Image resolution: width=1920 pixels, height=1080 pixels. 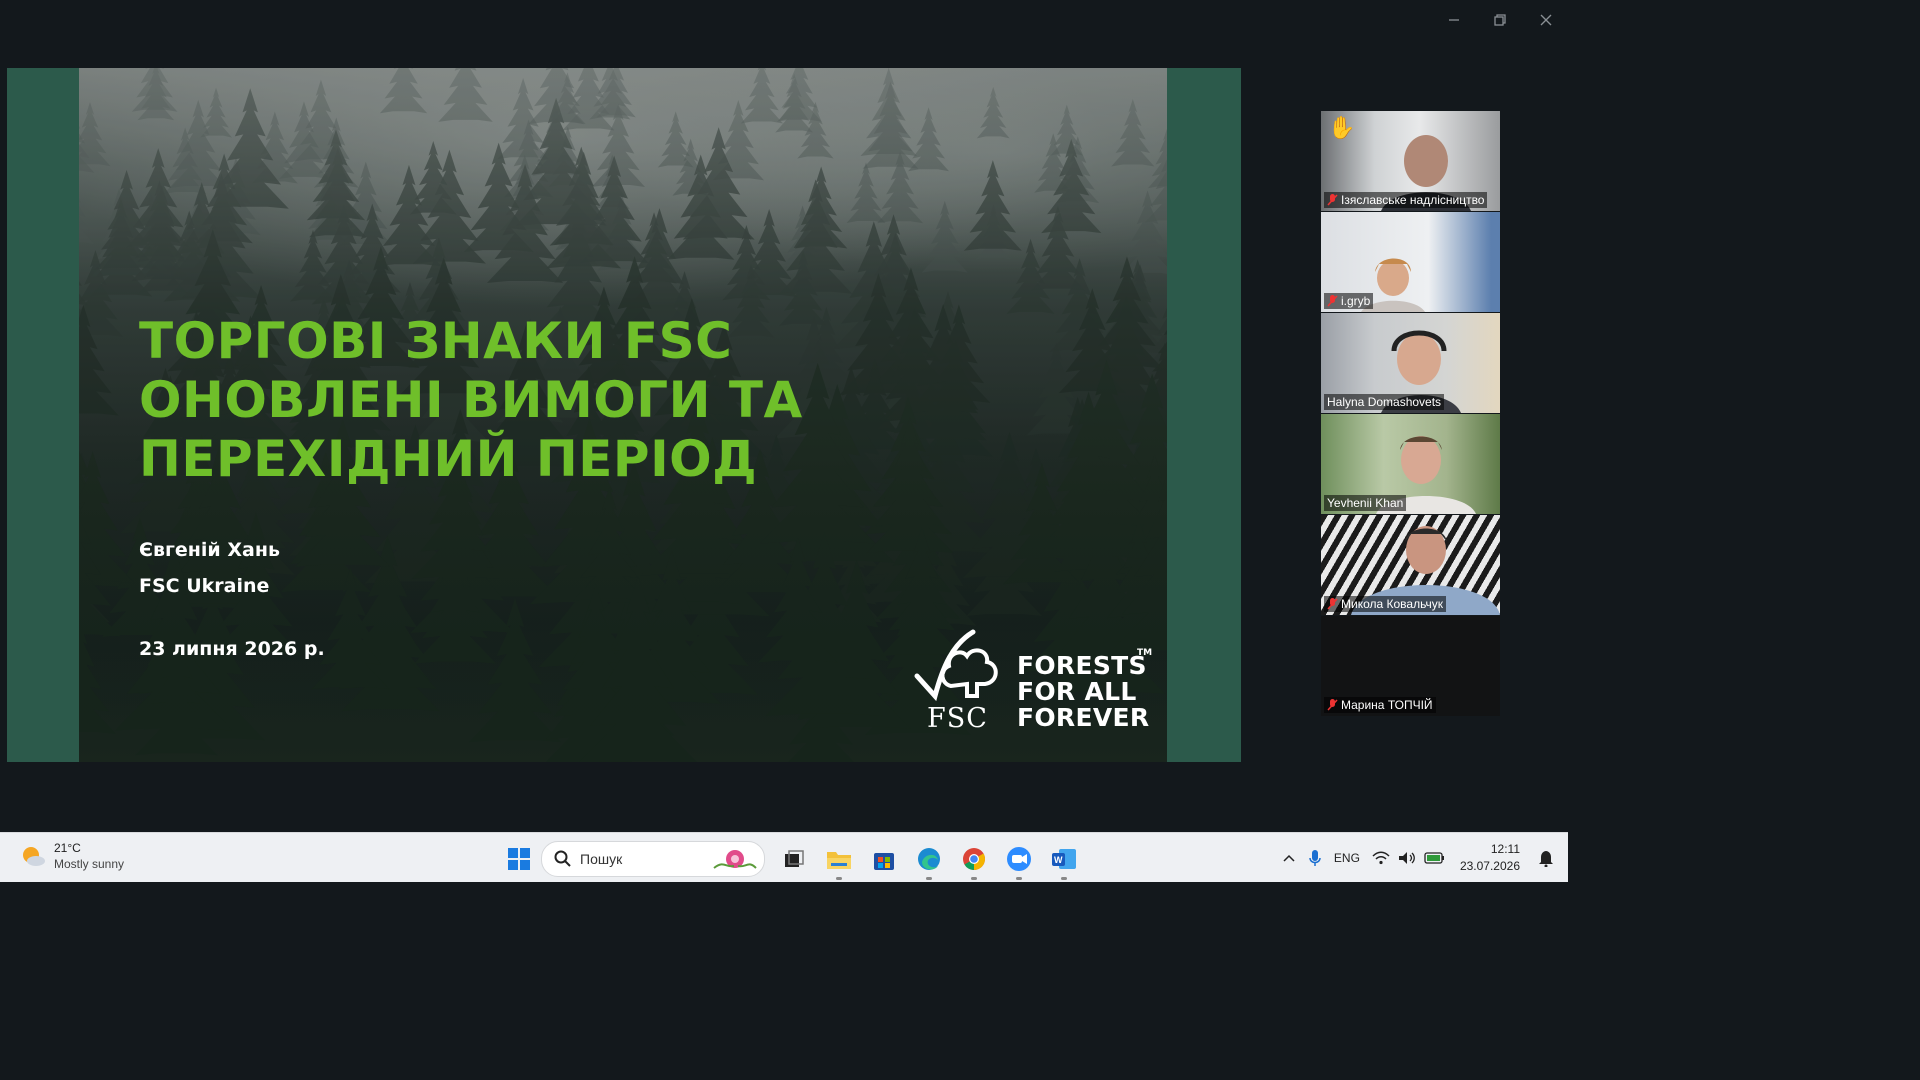 What do you see at coordinates (209, 550) in the screenshot?
I see `presenter-name: Євгеній Хань` at bounding box center [209, 550].